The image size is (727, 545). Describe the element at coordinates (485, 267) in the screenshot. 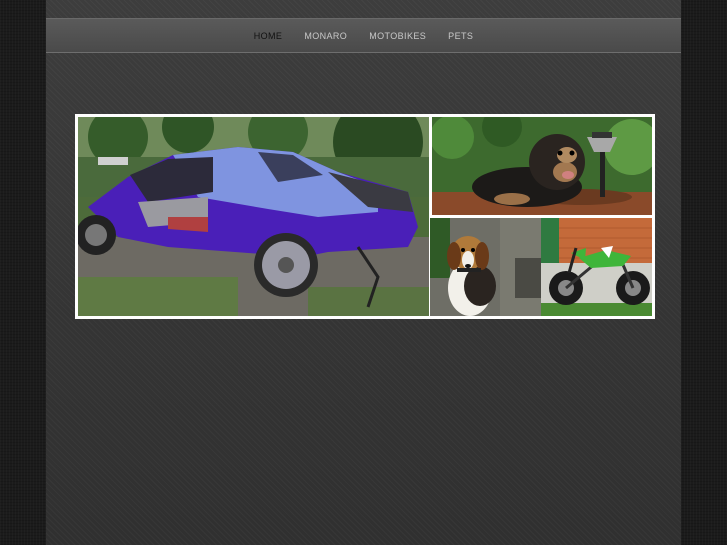

I see `beagle-photo` at that location.